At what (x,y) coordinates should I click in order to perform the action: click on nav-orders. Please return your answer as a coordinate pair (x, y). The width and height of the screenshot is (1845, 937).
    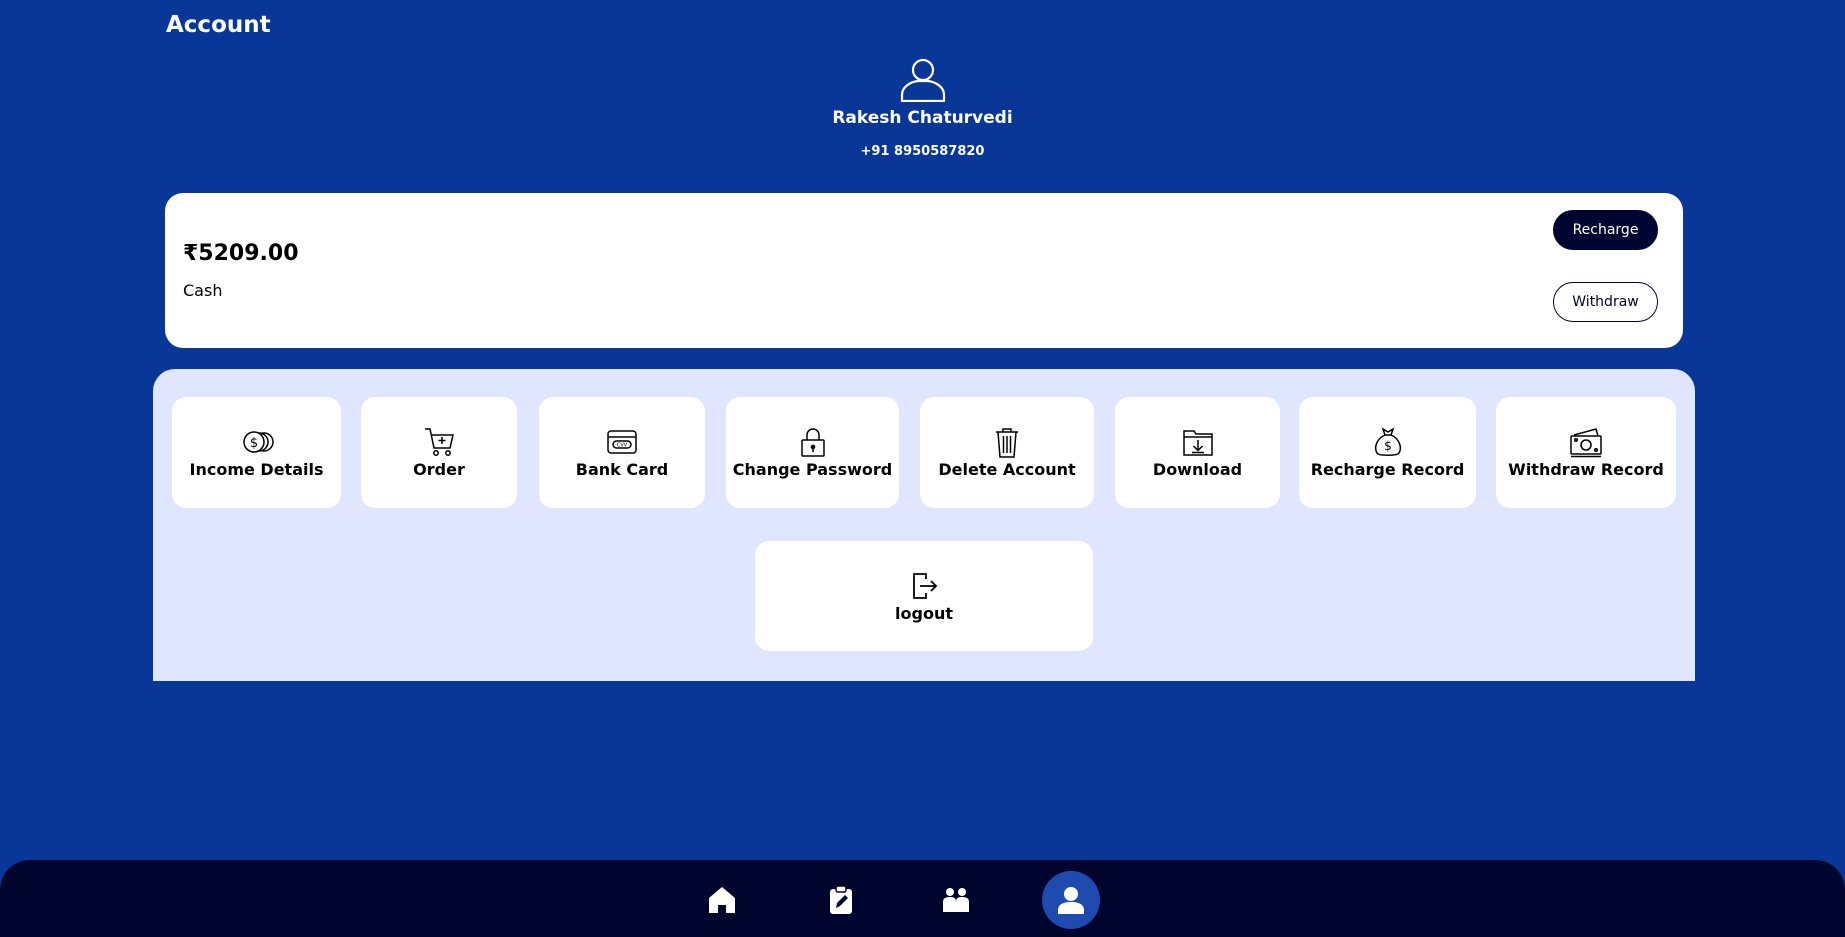
    Looking at the image, I should click on (841, 900).